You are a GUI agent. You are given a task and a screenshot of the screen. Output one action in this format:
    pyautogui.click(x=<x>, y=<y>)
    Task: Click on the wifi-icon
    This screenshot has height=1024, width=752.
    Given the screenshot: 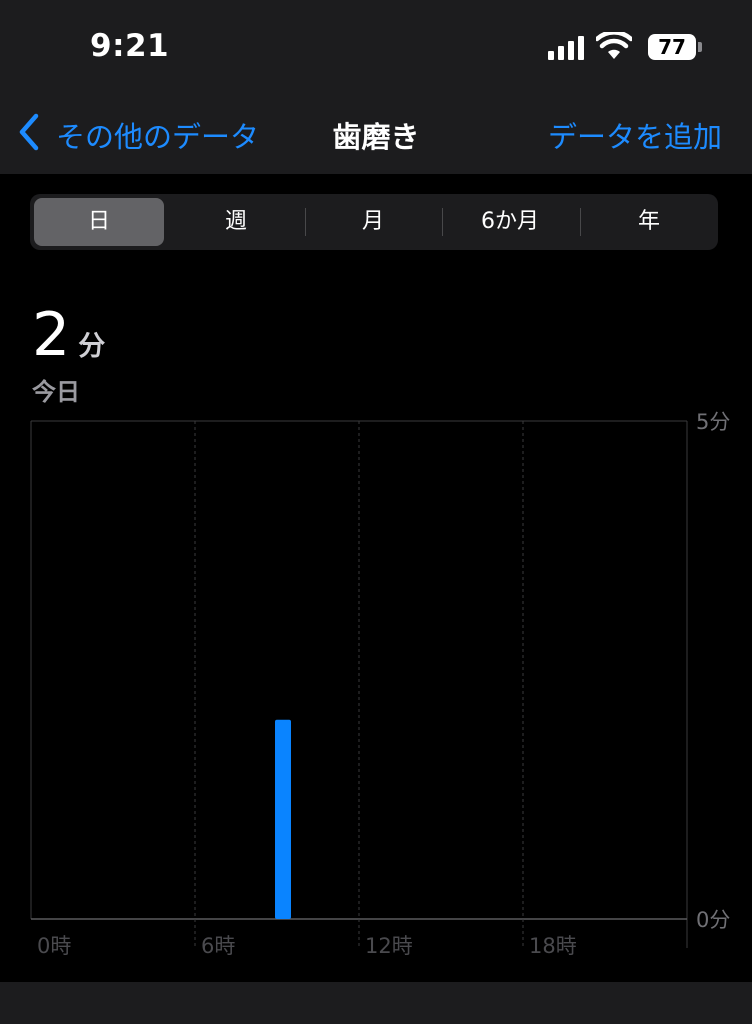 What is the action you would take?
    pyautogui.click(x=614, y=45)
    